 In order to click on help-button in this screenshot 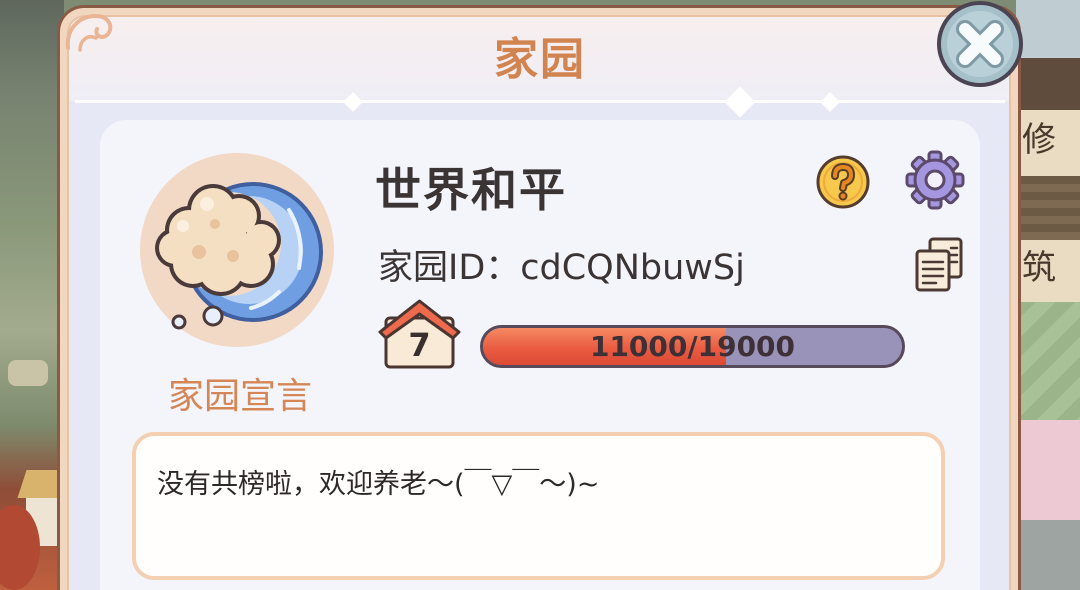, I will do `click(843, 182)`.